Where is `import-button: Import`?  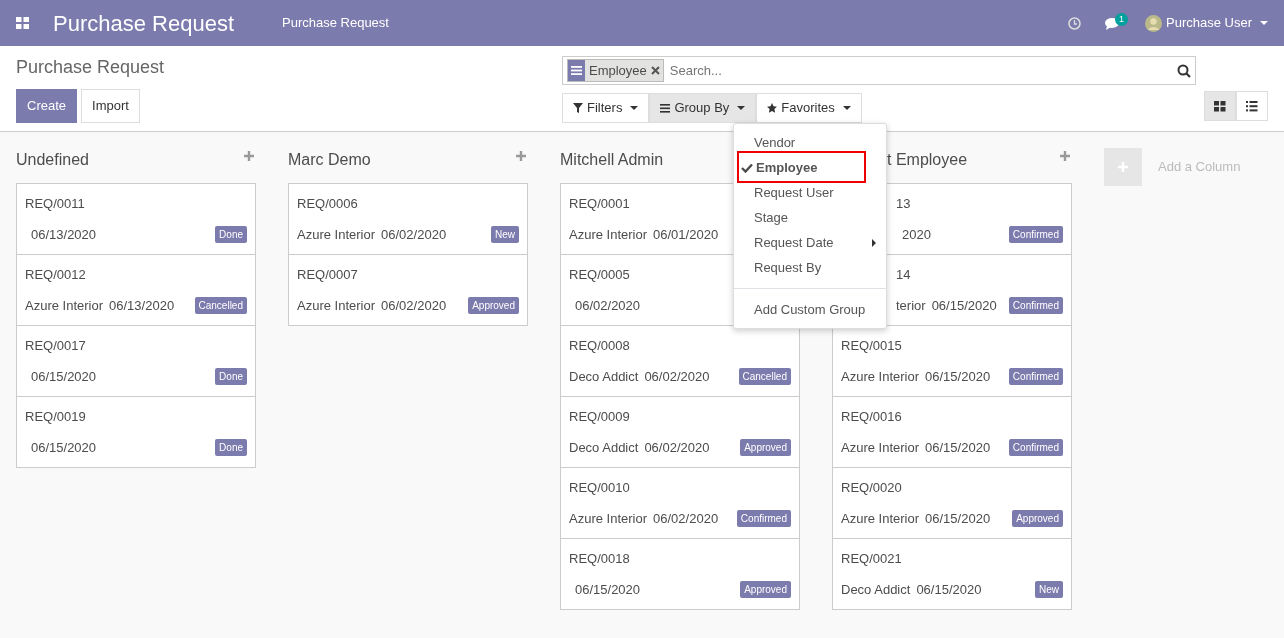
import-button: Import is located at coordinates (110, 106).